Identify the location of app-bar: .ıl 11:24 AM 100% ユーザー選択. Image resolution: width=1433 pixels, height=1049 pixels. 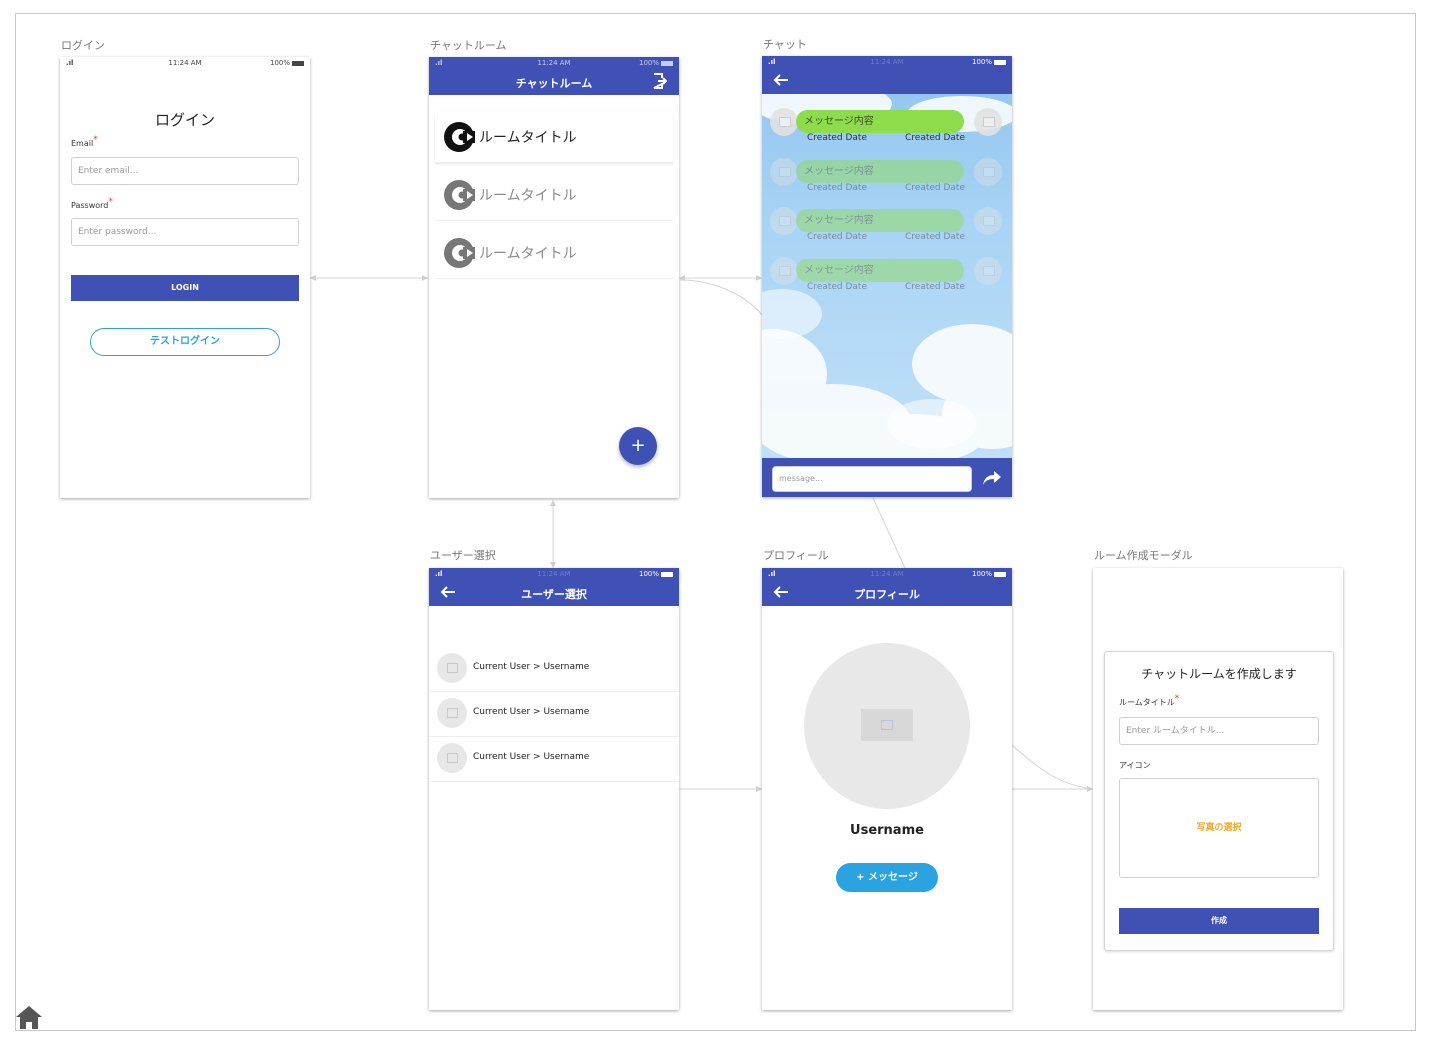
(554, 587).